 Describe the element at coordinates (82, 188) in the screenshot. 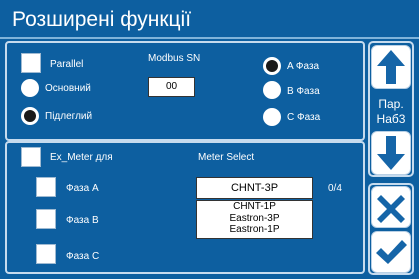

I see `meter-phase-a-label: Фаза A` at that location.